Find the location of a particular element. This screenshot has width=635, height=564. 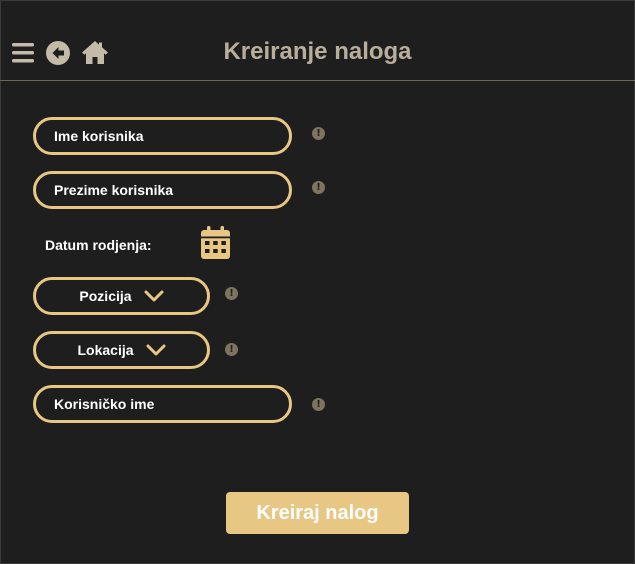

first-name-placeholder: Ime korisnika is located at coordinates (99, 136).